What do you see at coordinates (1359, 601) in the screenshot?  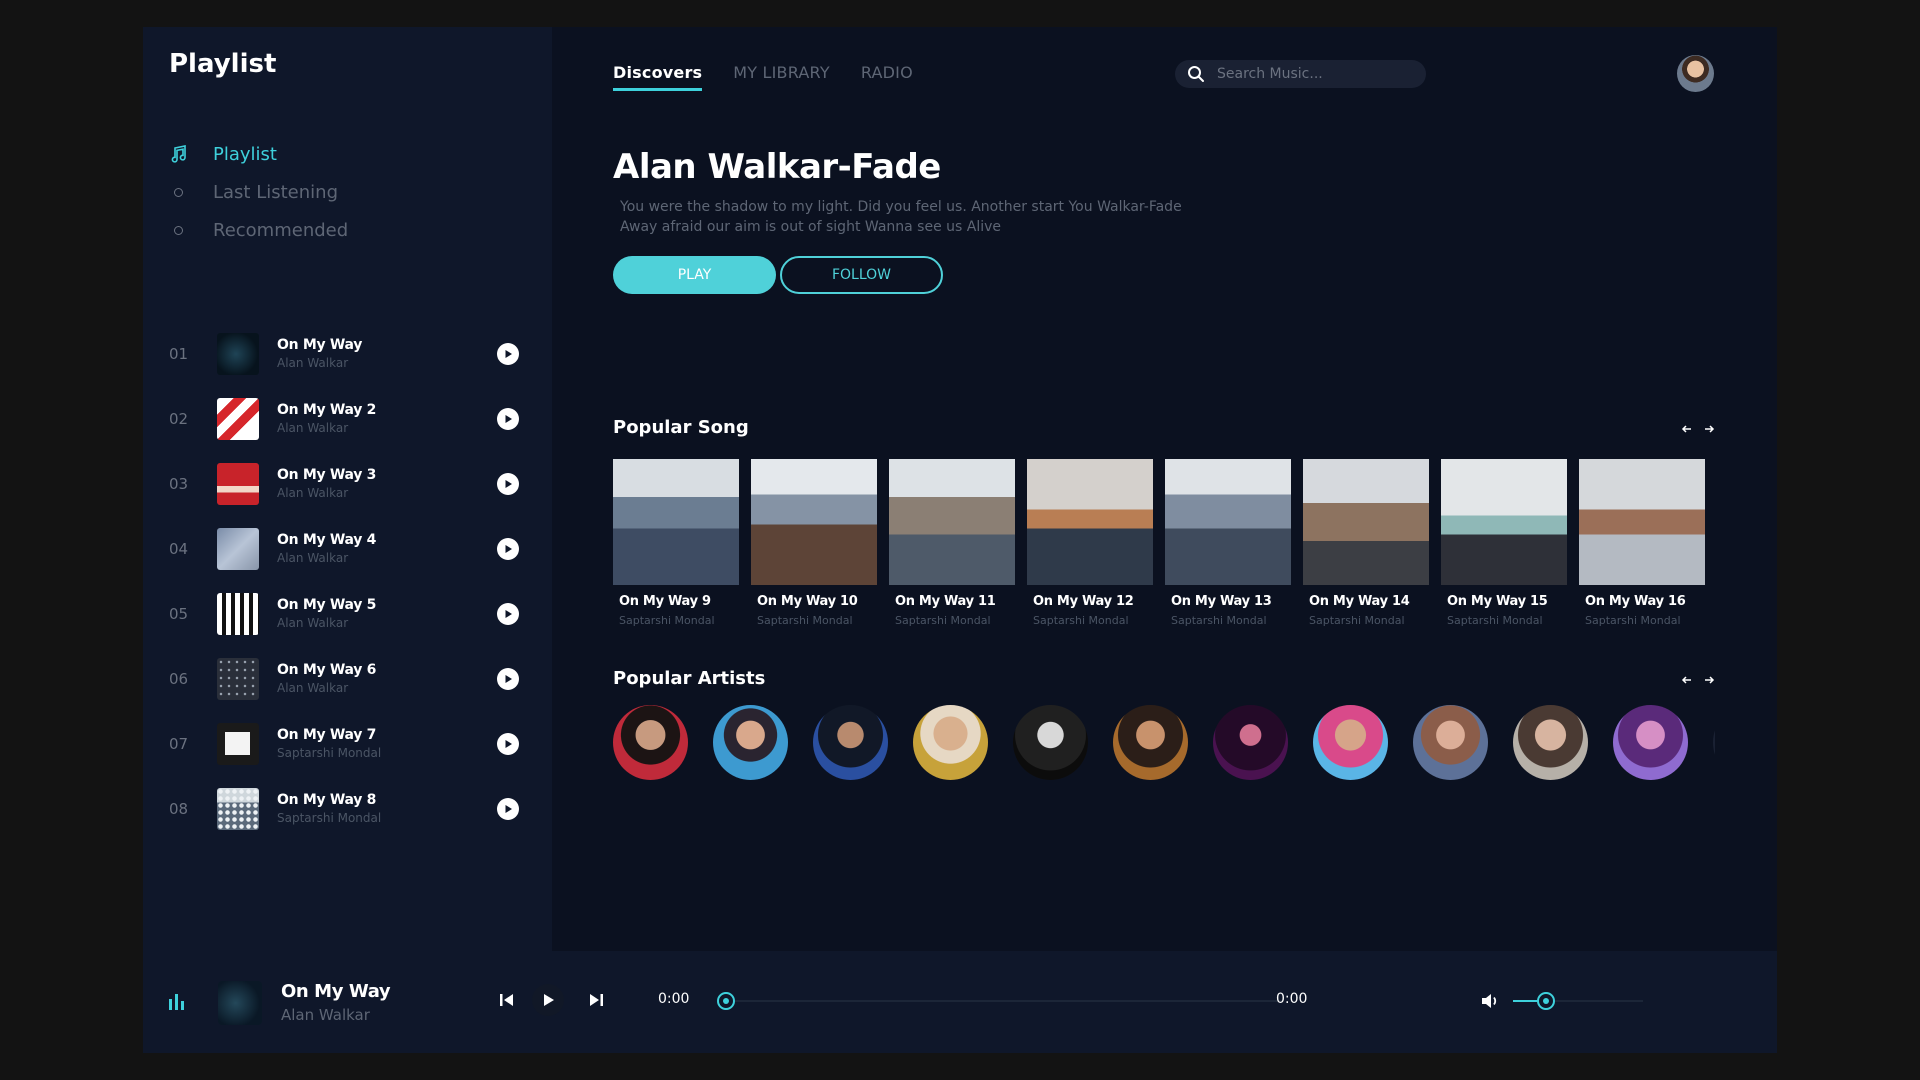 I see `song-title: On My Way 14` at bounding box center [1359, 601].